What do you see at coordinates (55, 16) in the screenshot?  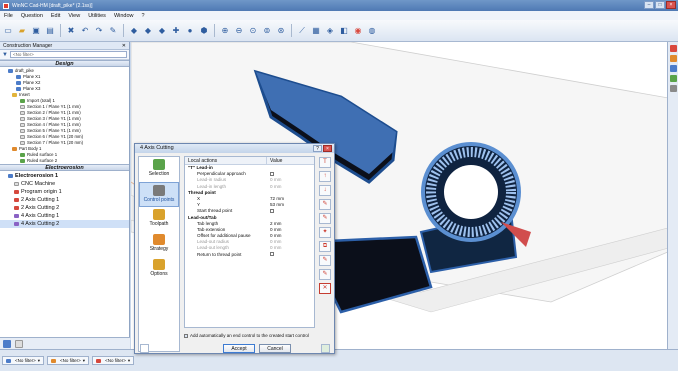 I see `menu-edit: Edit` at bounding box center [55, 16].